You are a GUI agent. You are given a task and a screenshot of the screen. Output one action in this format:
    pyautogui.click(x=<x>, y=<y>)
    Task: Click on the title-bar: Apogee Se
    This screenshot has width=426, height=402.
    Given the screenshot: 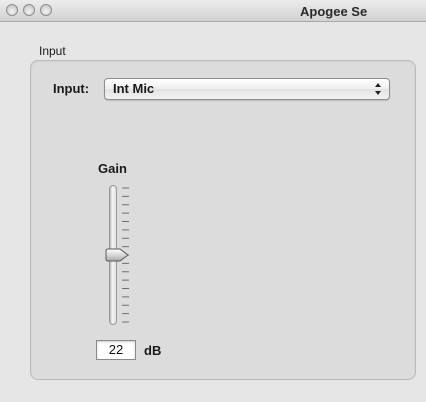 What is the action you would take?
    pyautogui.click(x=213, y=11)
    